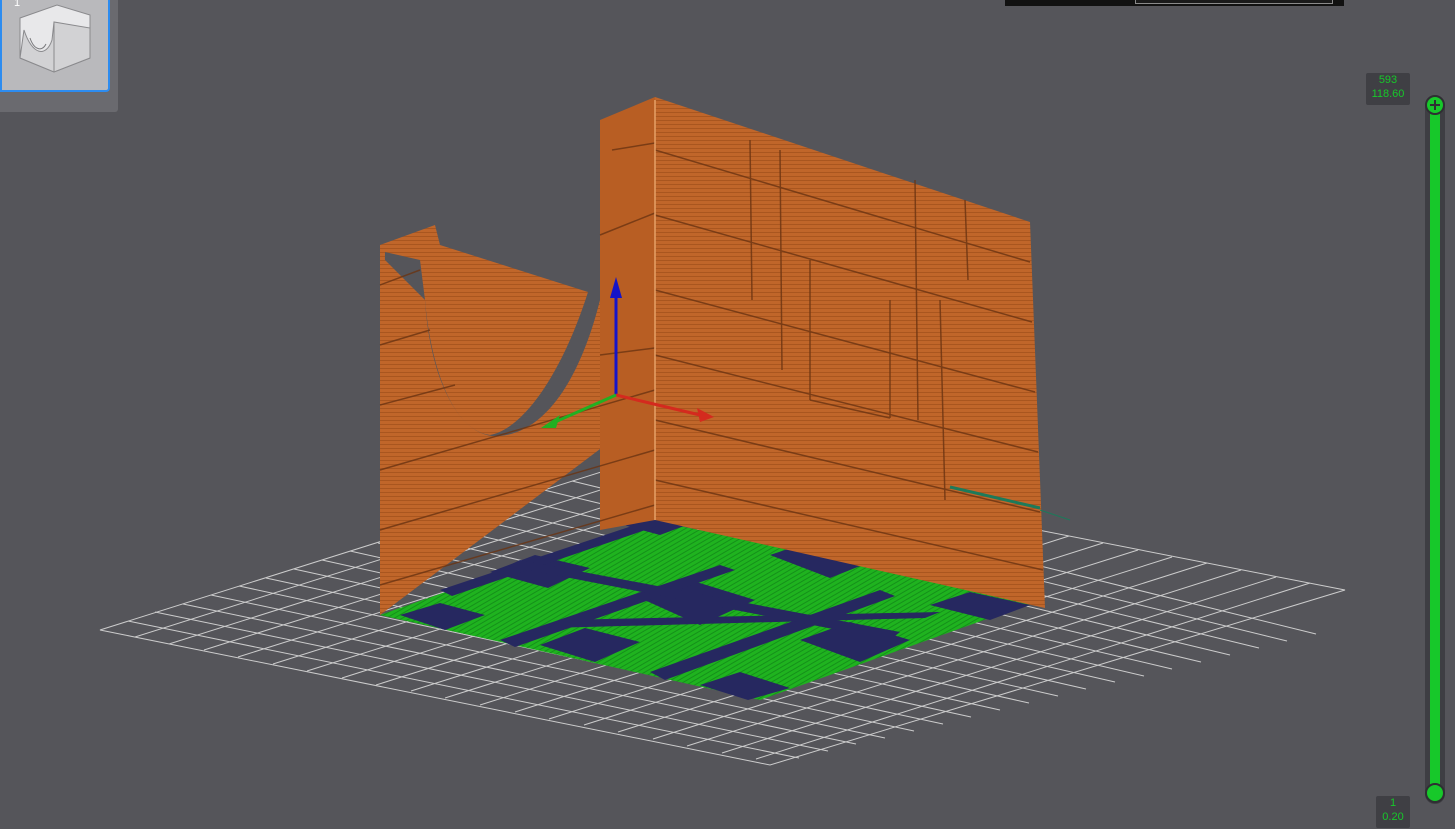 This screenshot has height=829, width=1455. Describe the element at coordinates (1435, 793) in the screenshot. I see `circle-handle-icon` at that location.